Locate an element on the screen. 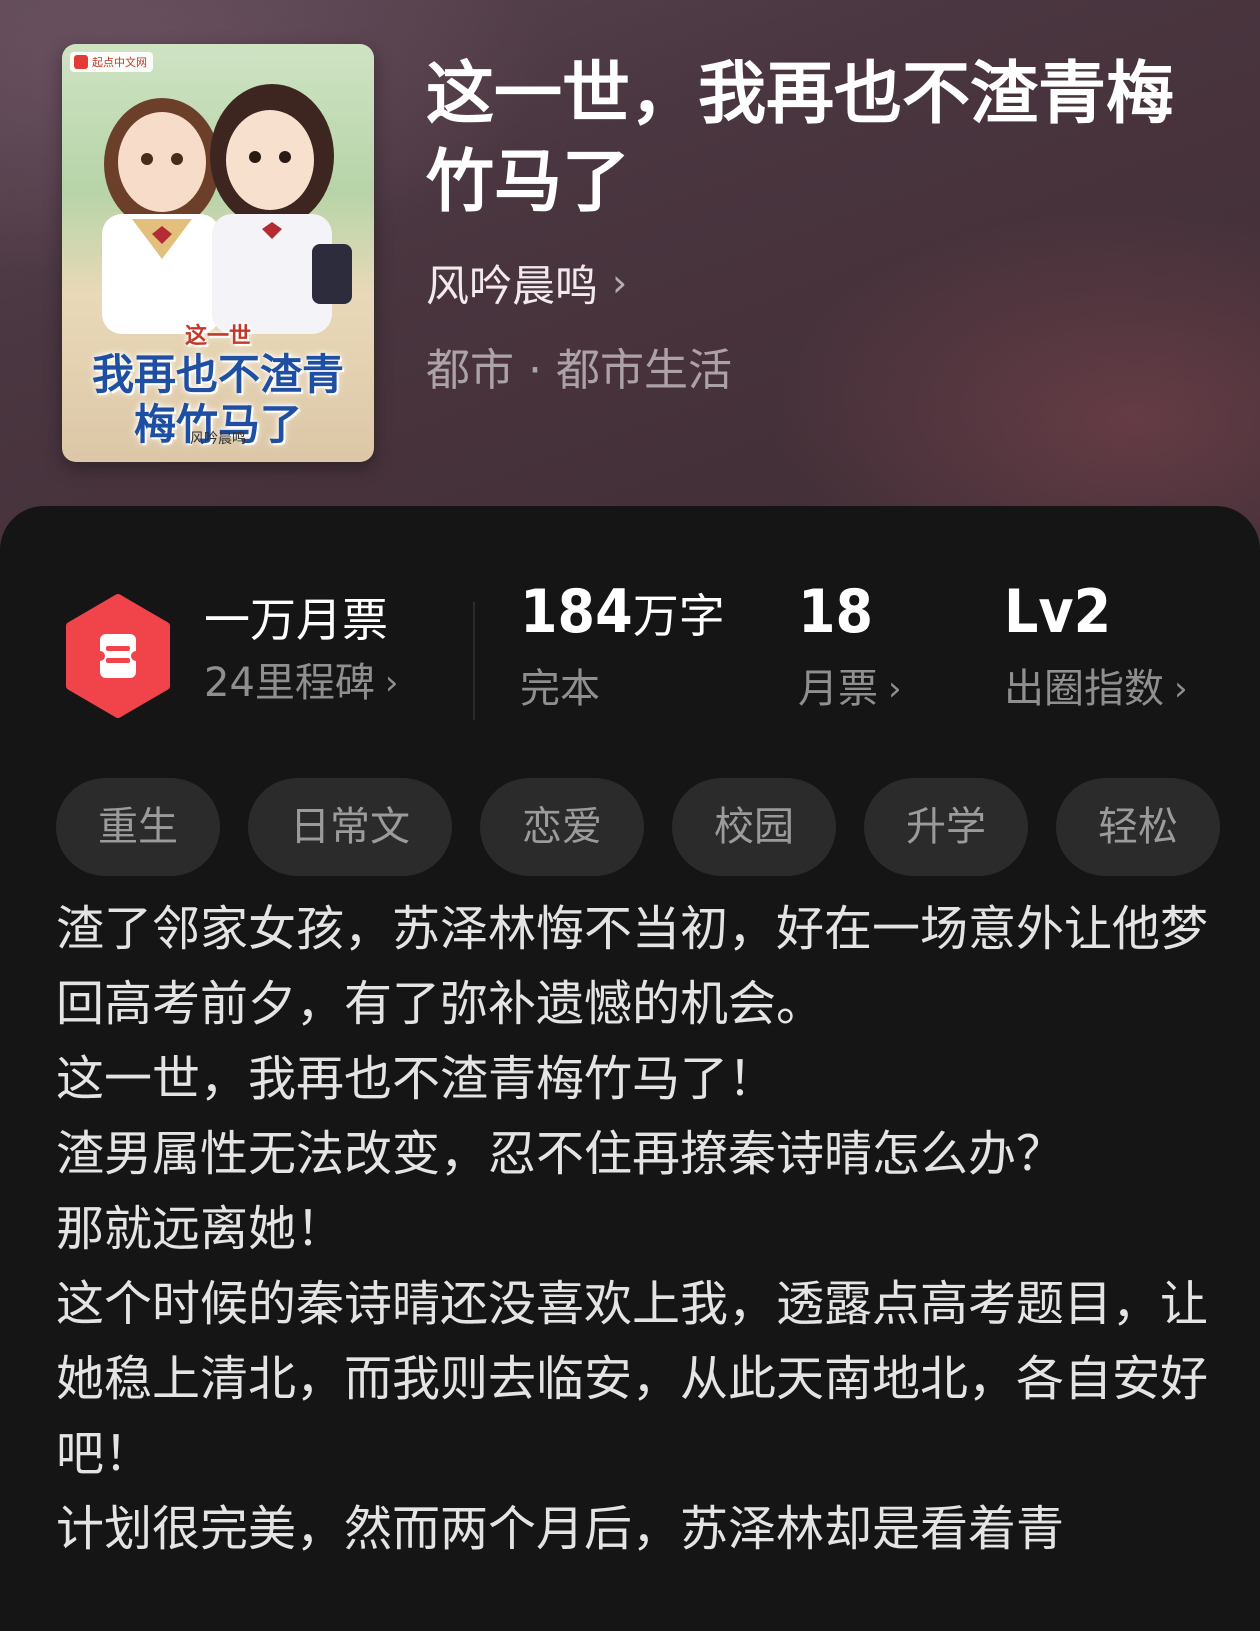 This screenshot has height=1631, width=1260. book-cover: 起点中文网 这一世 我再也不渣青梅竹马了 风吟晨鸣 is located at coordinates (218, 253).